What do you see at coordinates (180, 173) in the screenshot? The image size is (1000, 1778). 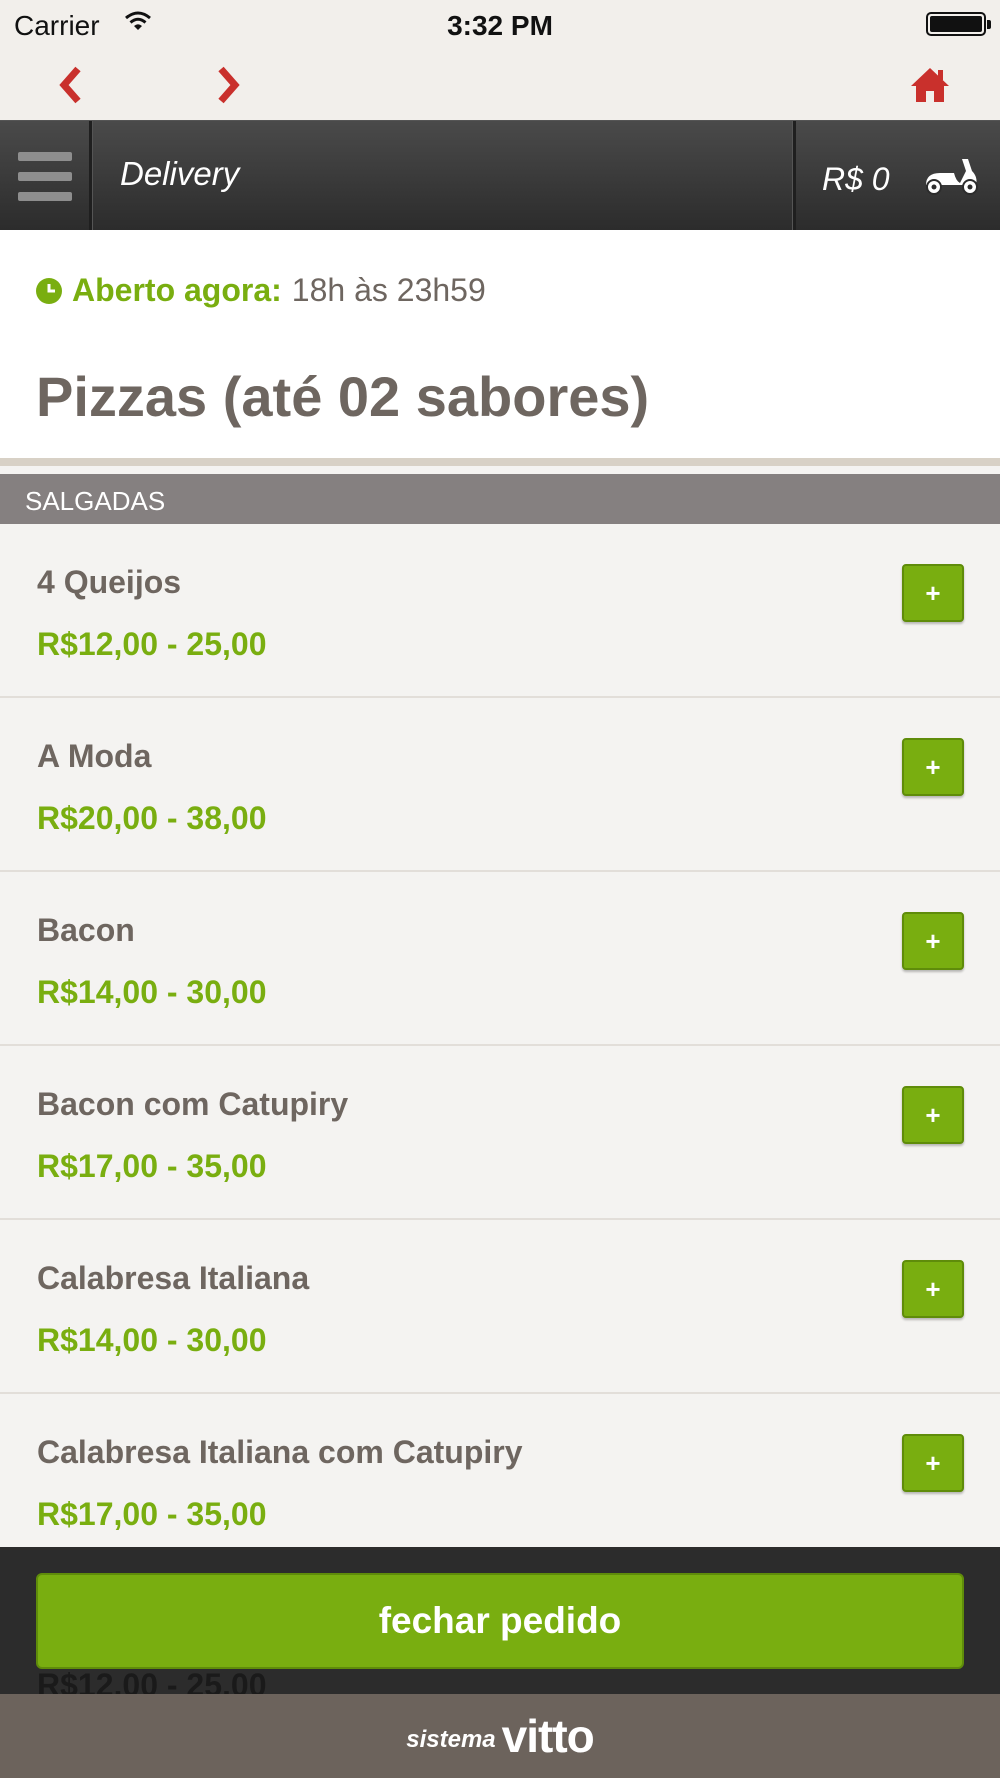 I see `header-title: Delivery` at bounding box center [180, 173].